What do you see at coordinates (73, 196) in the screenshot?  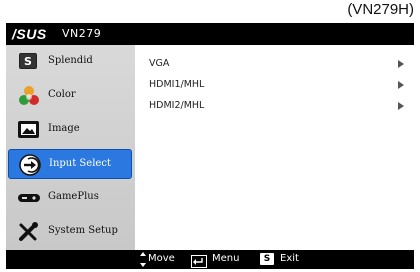 I see `sidebar-item-label: GamePlus` at bounding box center [73, 196].